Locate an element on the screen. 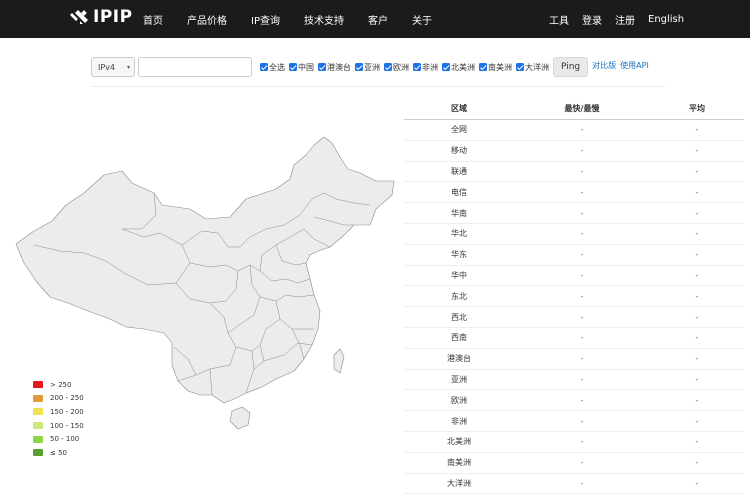 The height and width of the screenshot is (498, 750). checkbox-africa: 非洲 is located at coordinates (425, 67).